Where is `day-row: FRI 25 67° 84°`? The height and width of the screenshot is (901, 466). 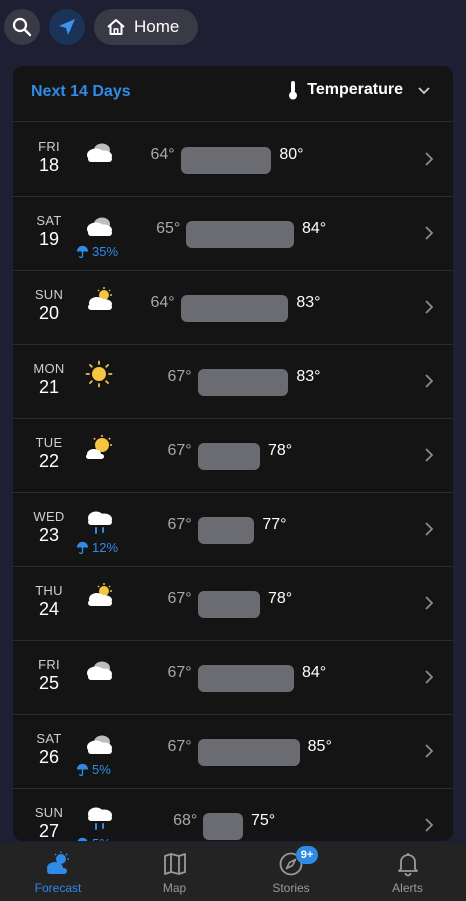 day-row: FRI 25 67° 84° is located at coordinates (233, 677).